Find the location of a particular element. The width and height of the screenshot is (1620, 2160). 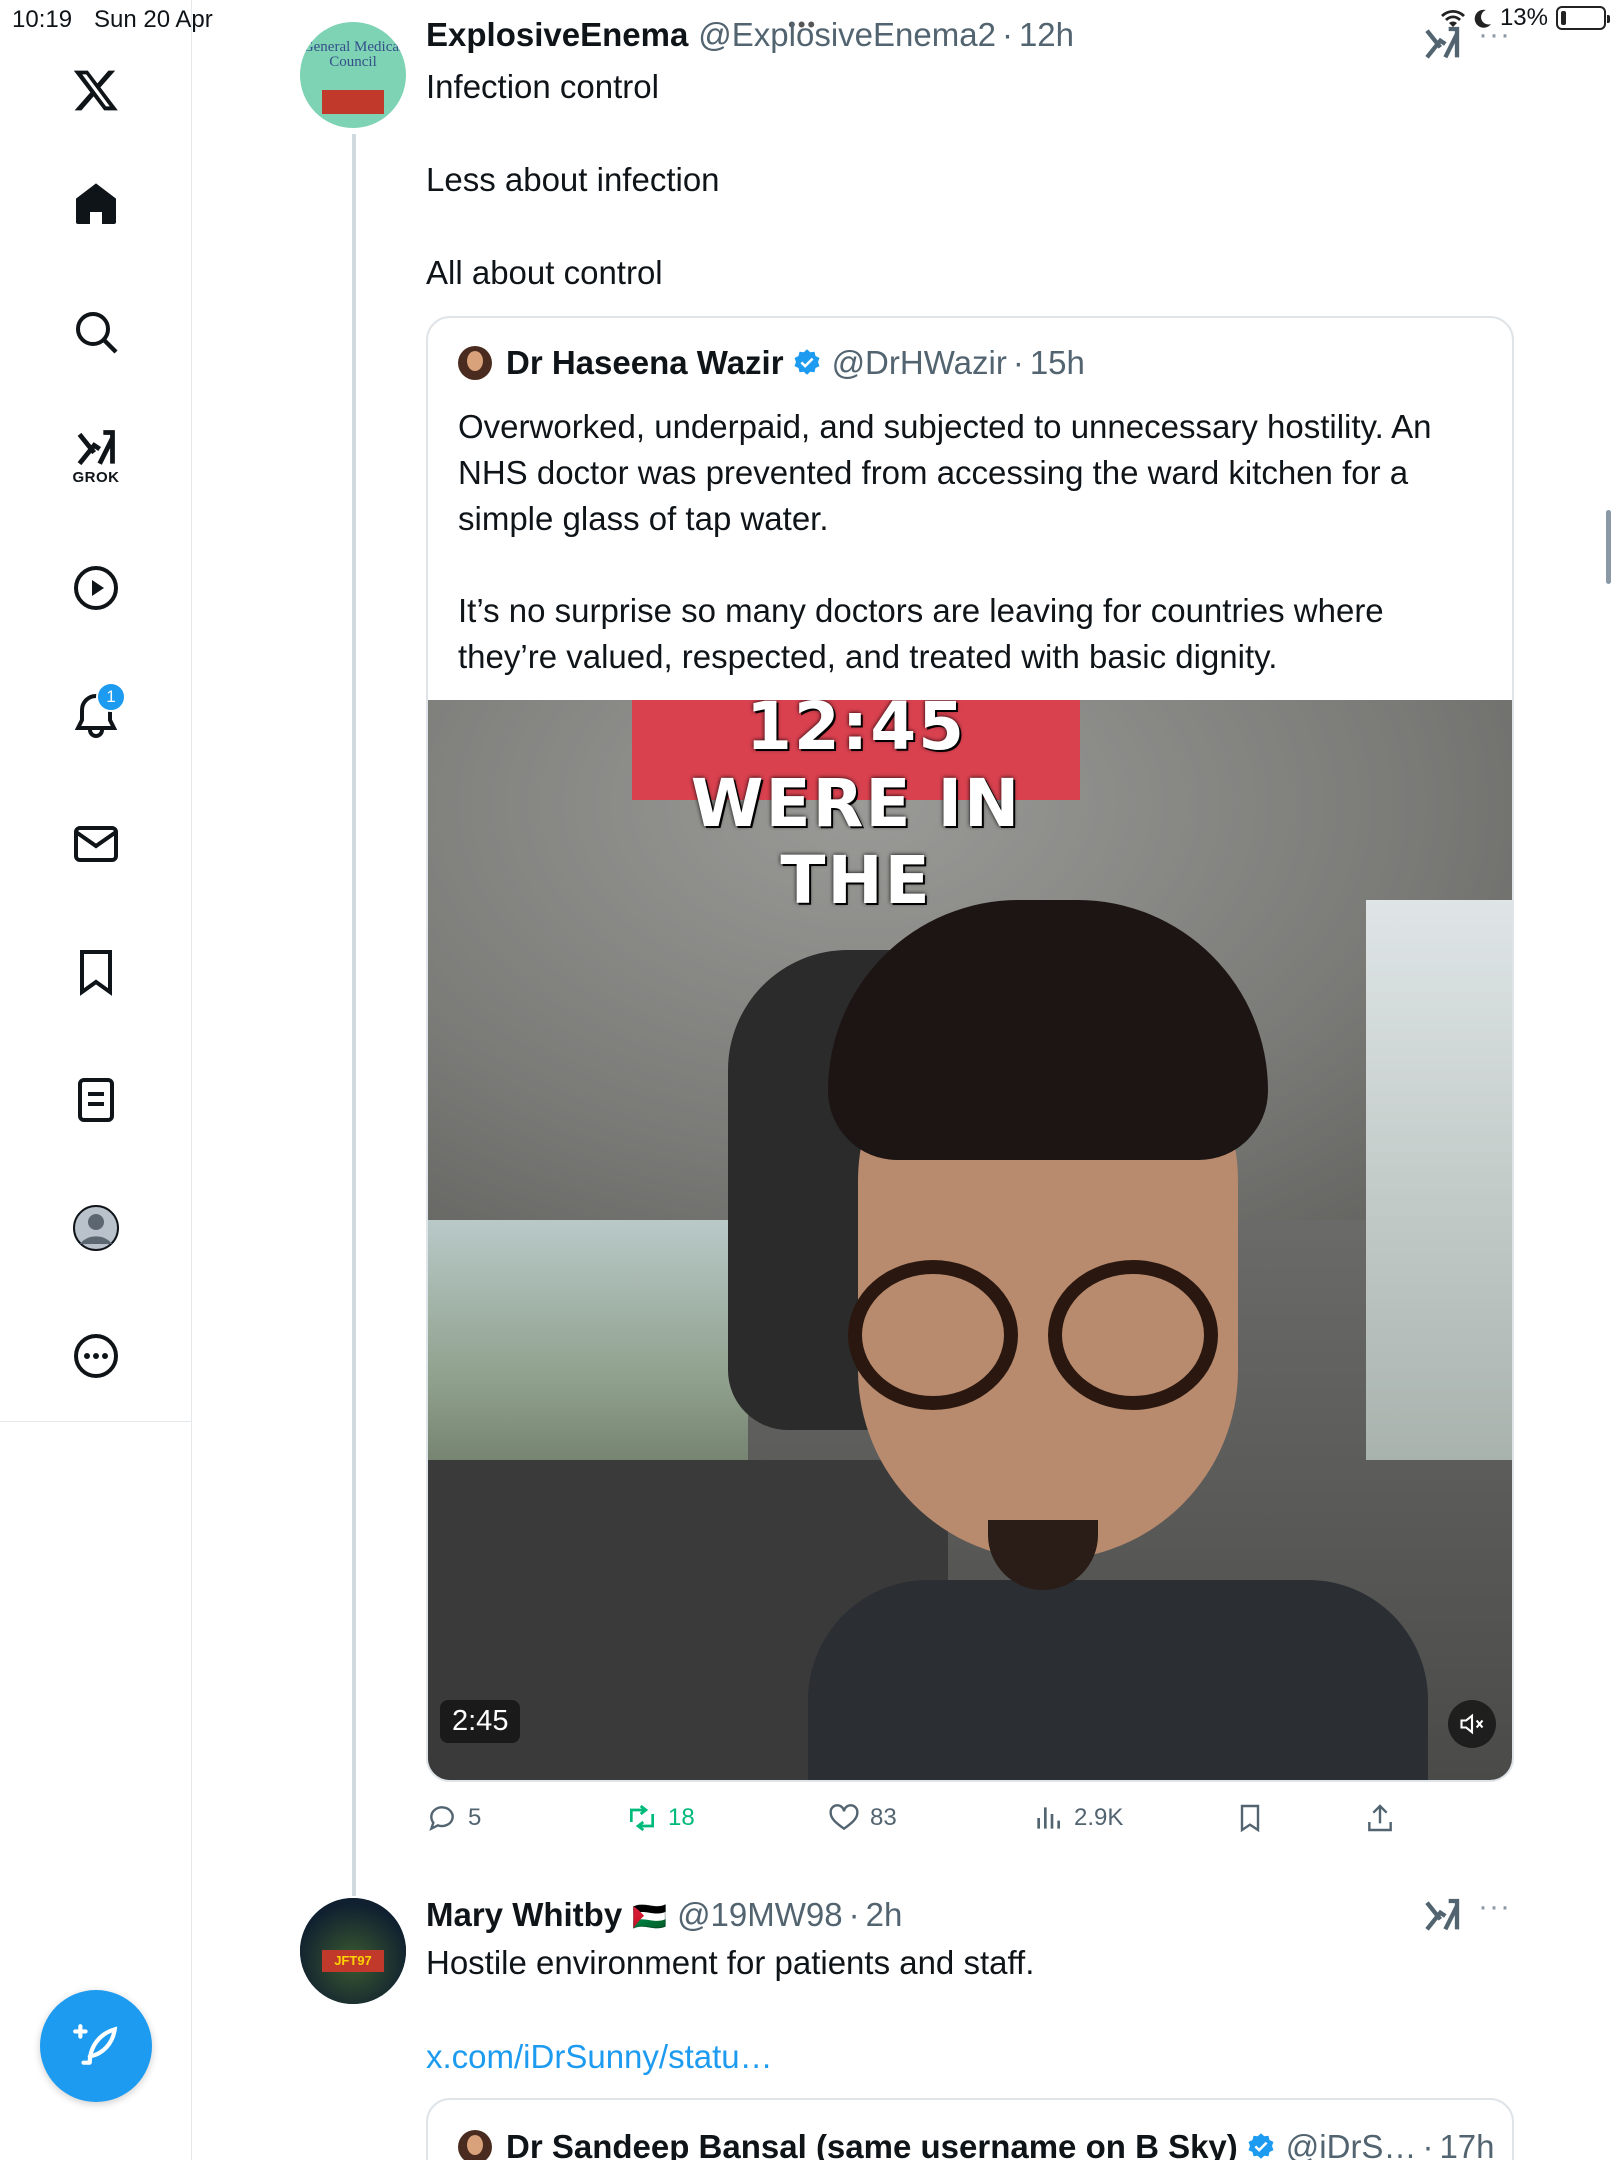

tweet-text-line: Less about infection is located at coordinates (573, 179).